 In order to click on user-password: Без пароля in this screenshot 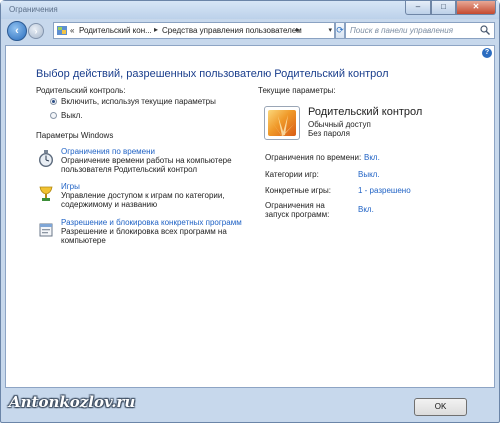, I will do `click(329, 133)`.